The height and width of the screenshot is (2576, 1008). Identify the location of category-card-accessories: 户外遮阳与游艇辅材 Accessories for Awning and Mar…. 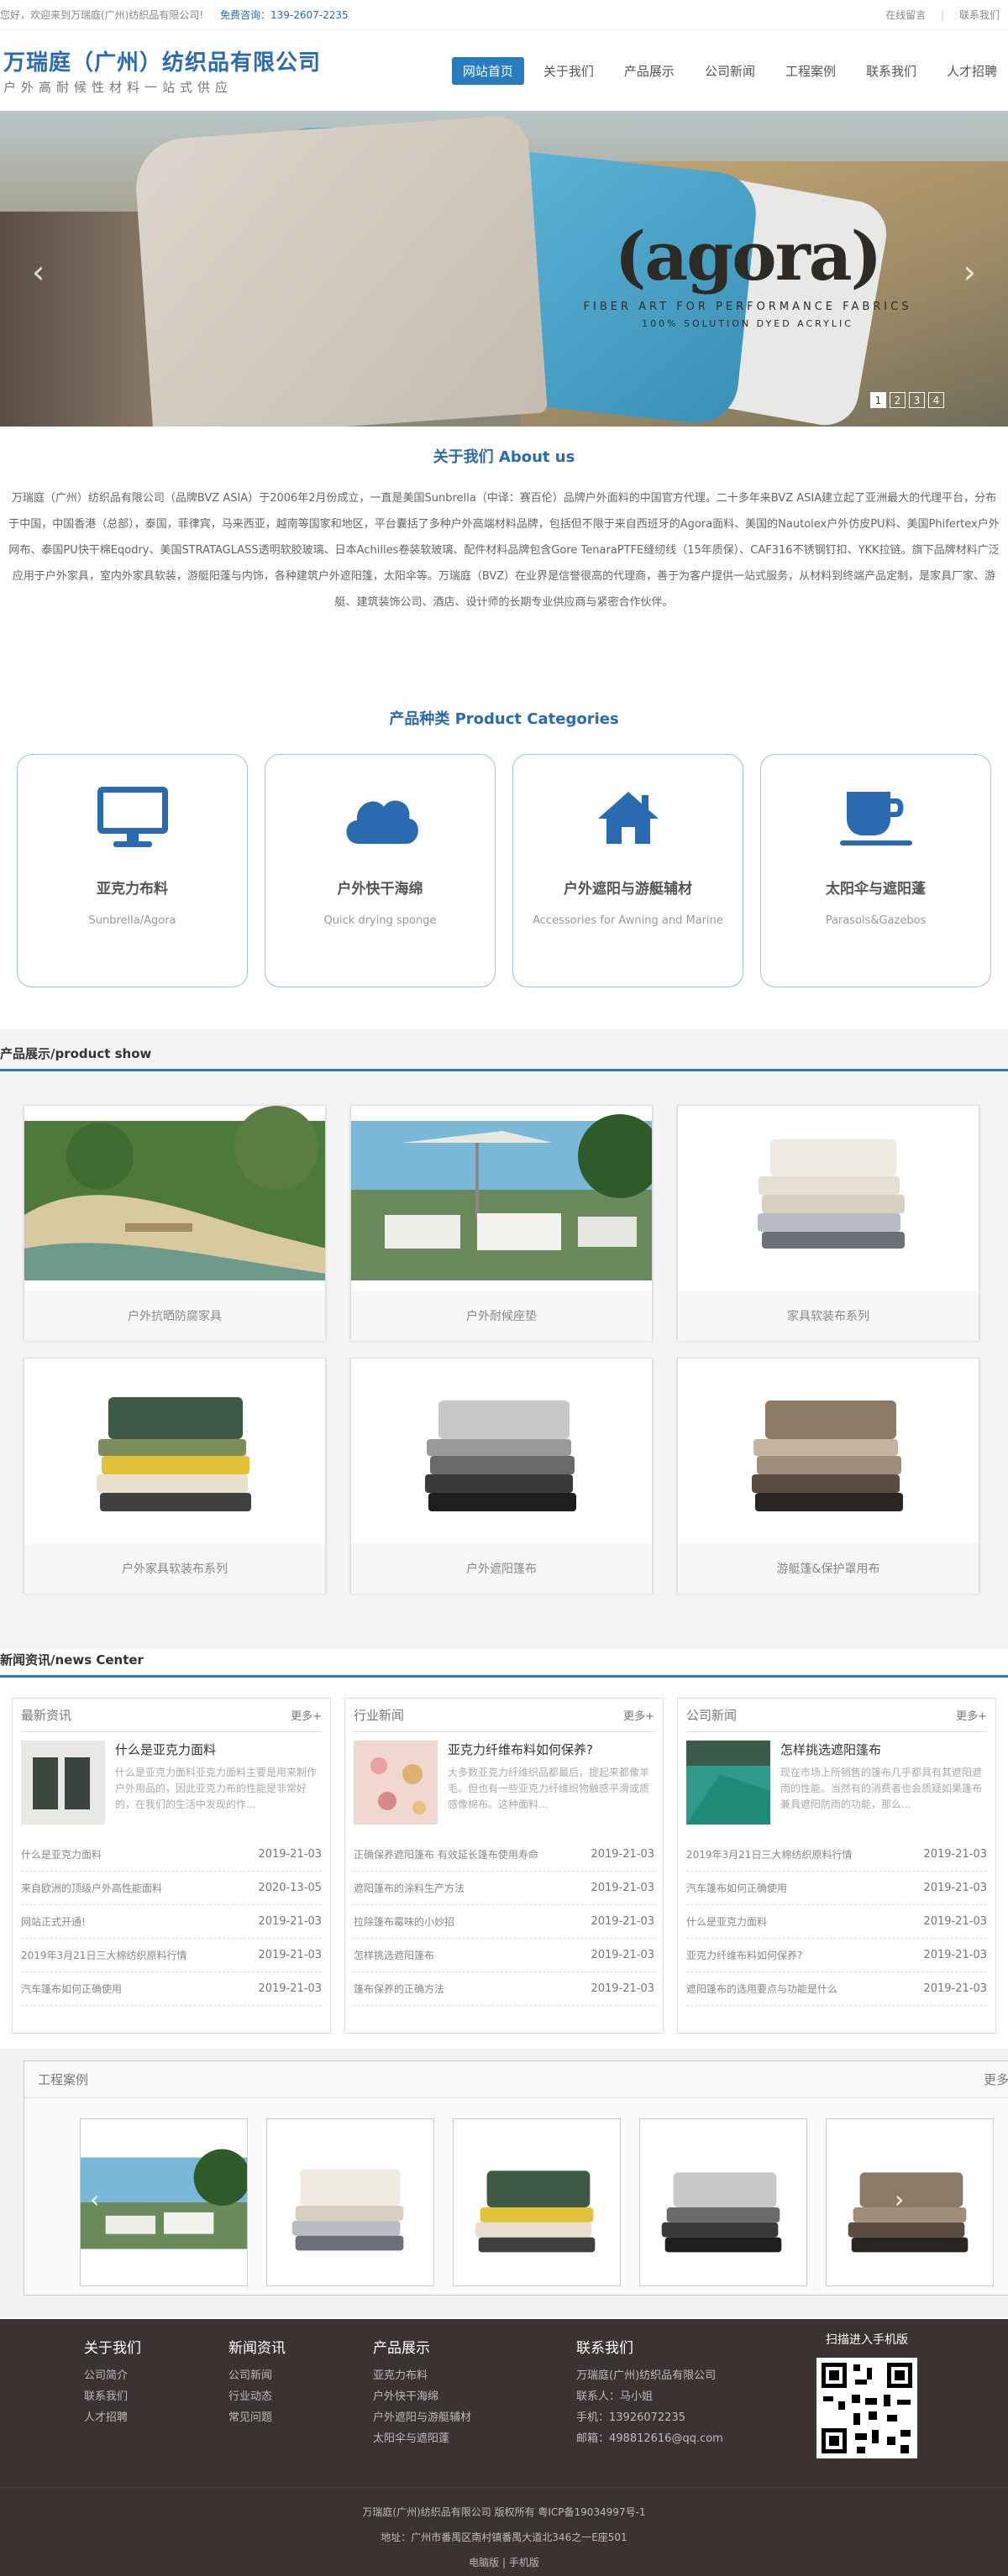
(627, 870).